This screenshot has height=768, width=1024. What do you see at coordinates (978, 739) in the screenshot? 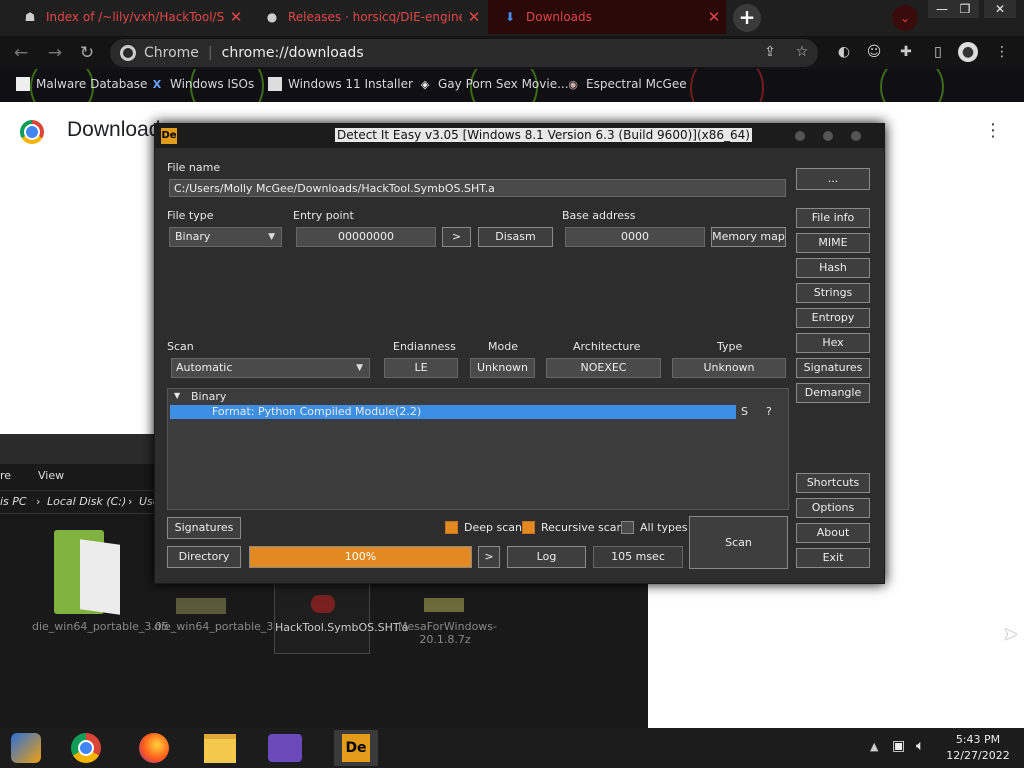
I see `clock-time: 5:43 PM` at bounding box center [978, 739].